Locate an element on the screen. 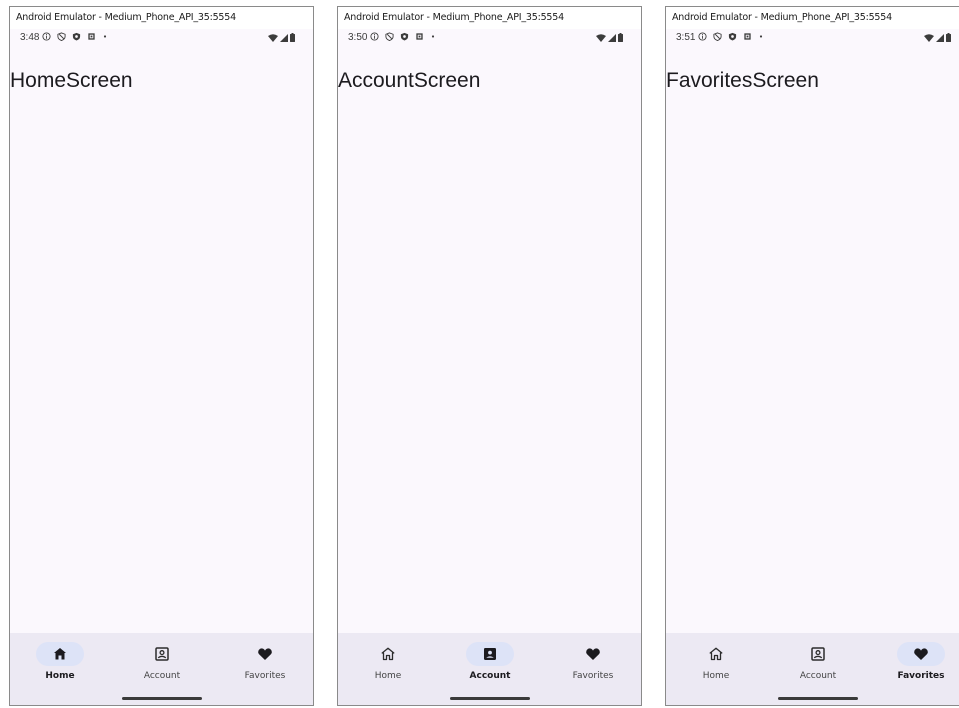 Image resolution: width=959 pixels, height=708 pixels. status-time: 3:50 is located at coordinates (358, 37).